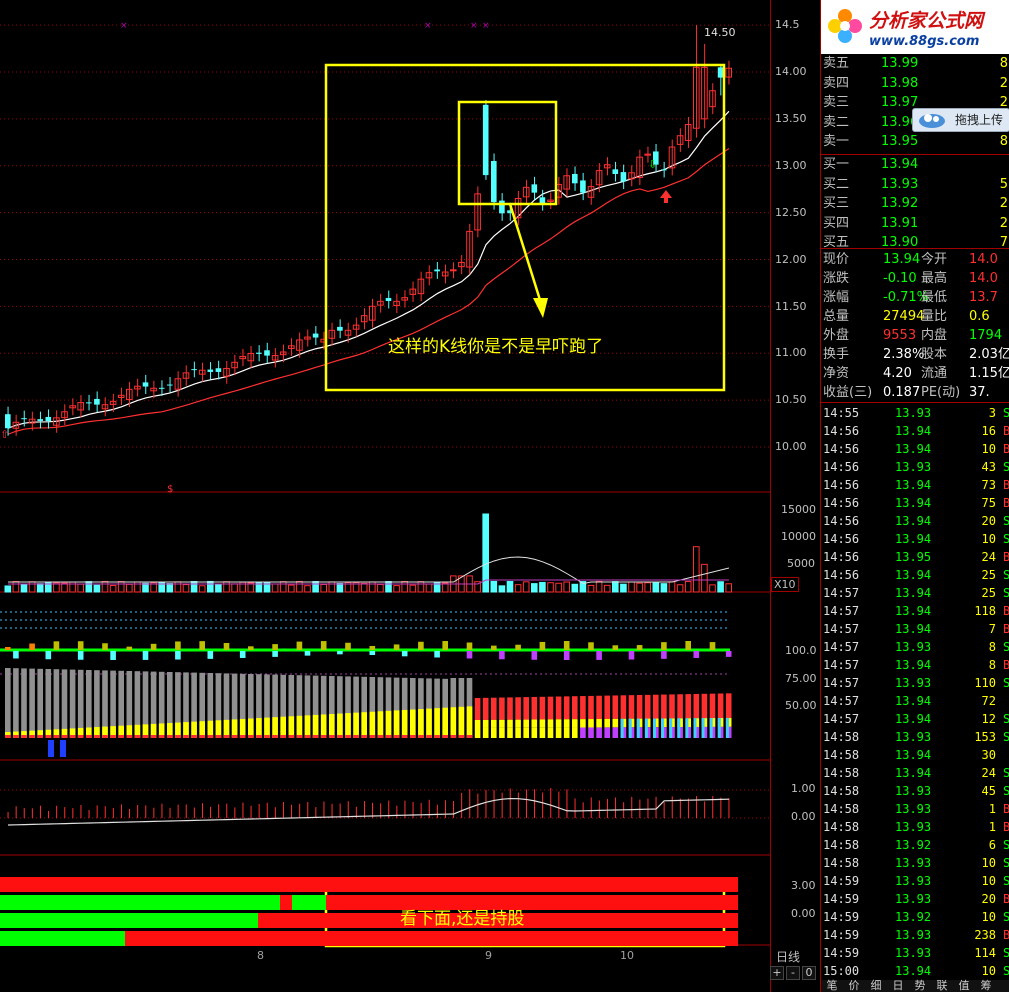  What do you see at coordinates (777, 973) in the screenshot?
I see `zoom-in-button: +` at bounding box center [777, 973].